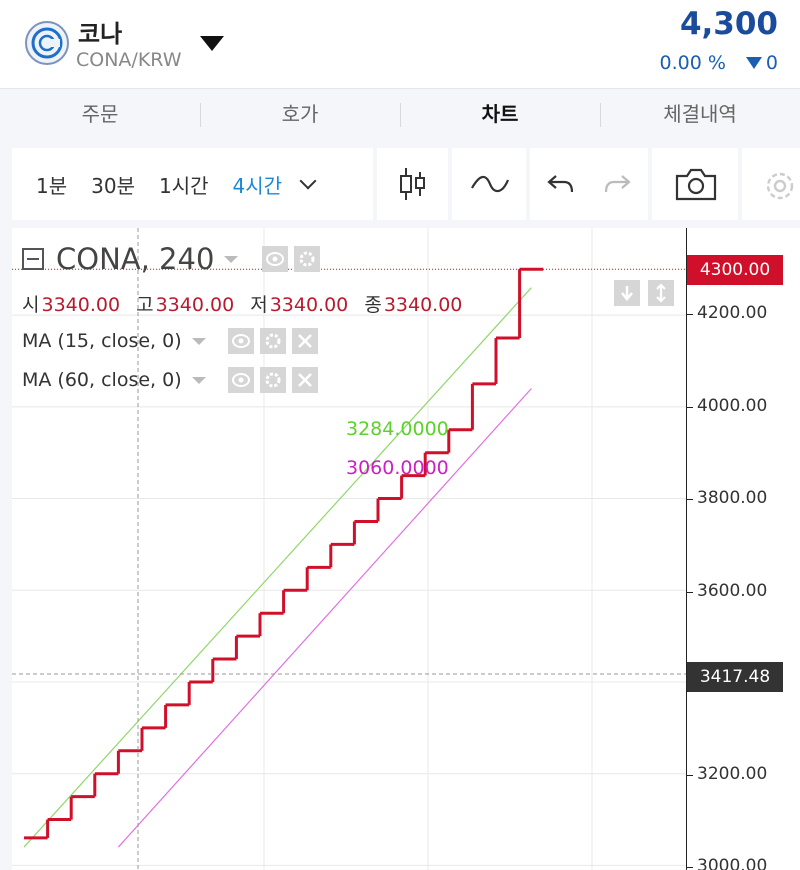 This screenshot has width=800, height=870. Describe the element at coordinates (309, 305) in the screenshot. I see `ohlc-low-value: 3340.00` at that location.